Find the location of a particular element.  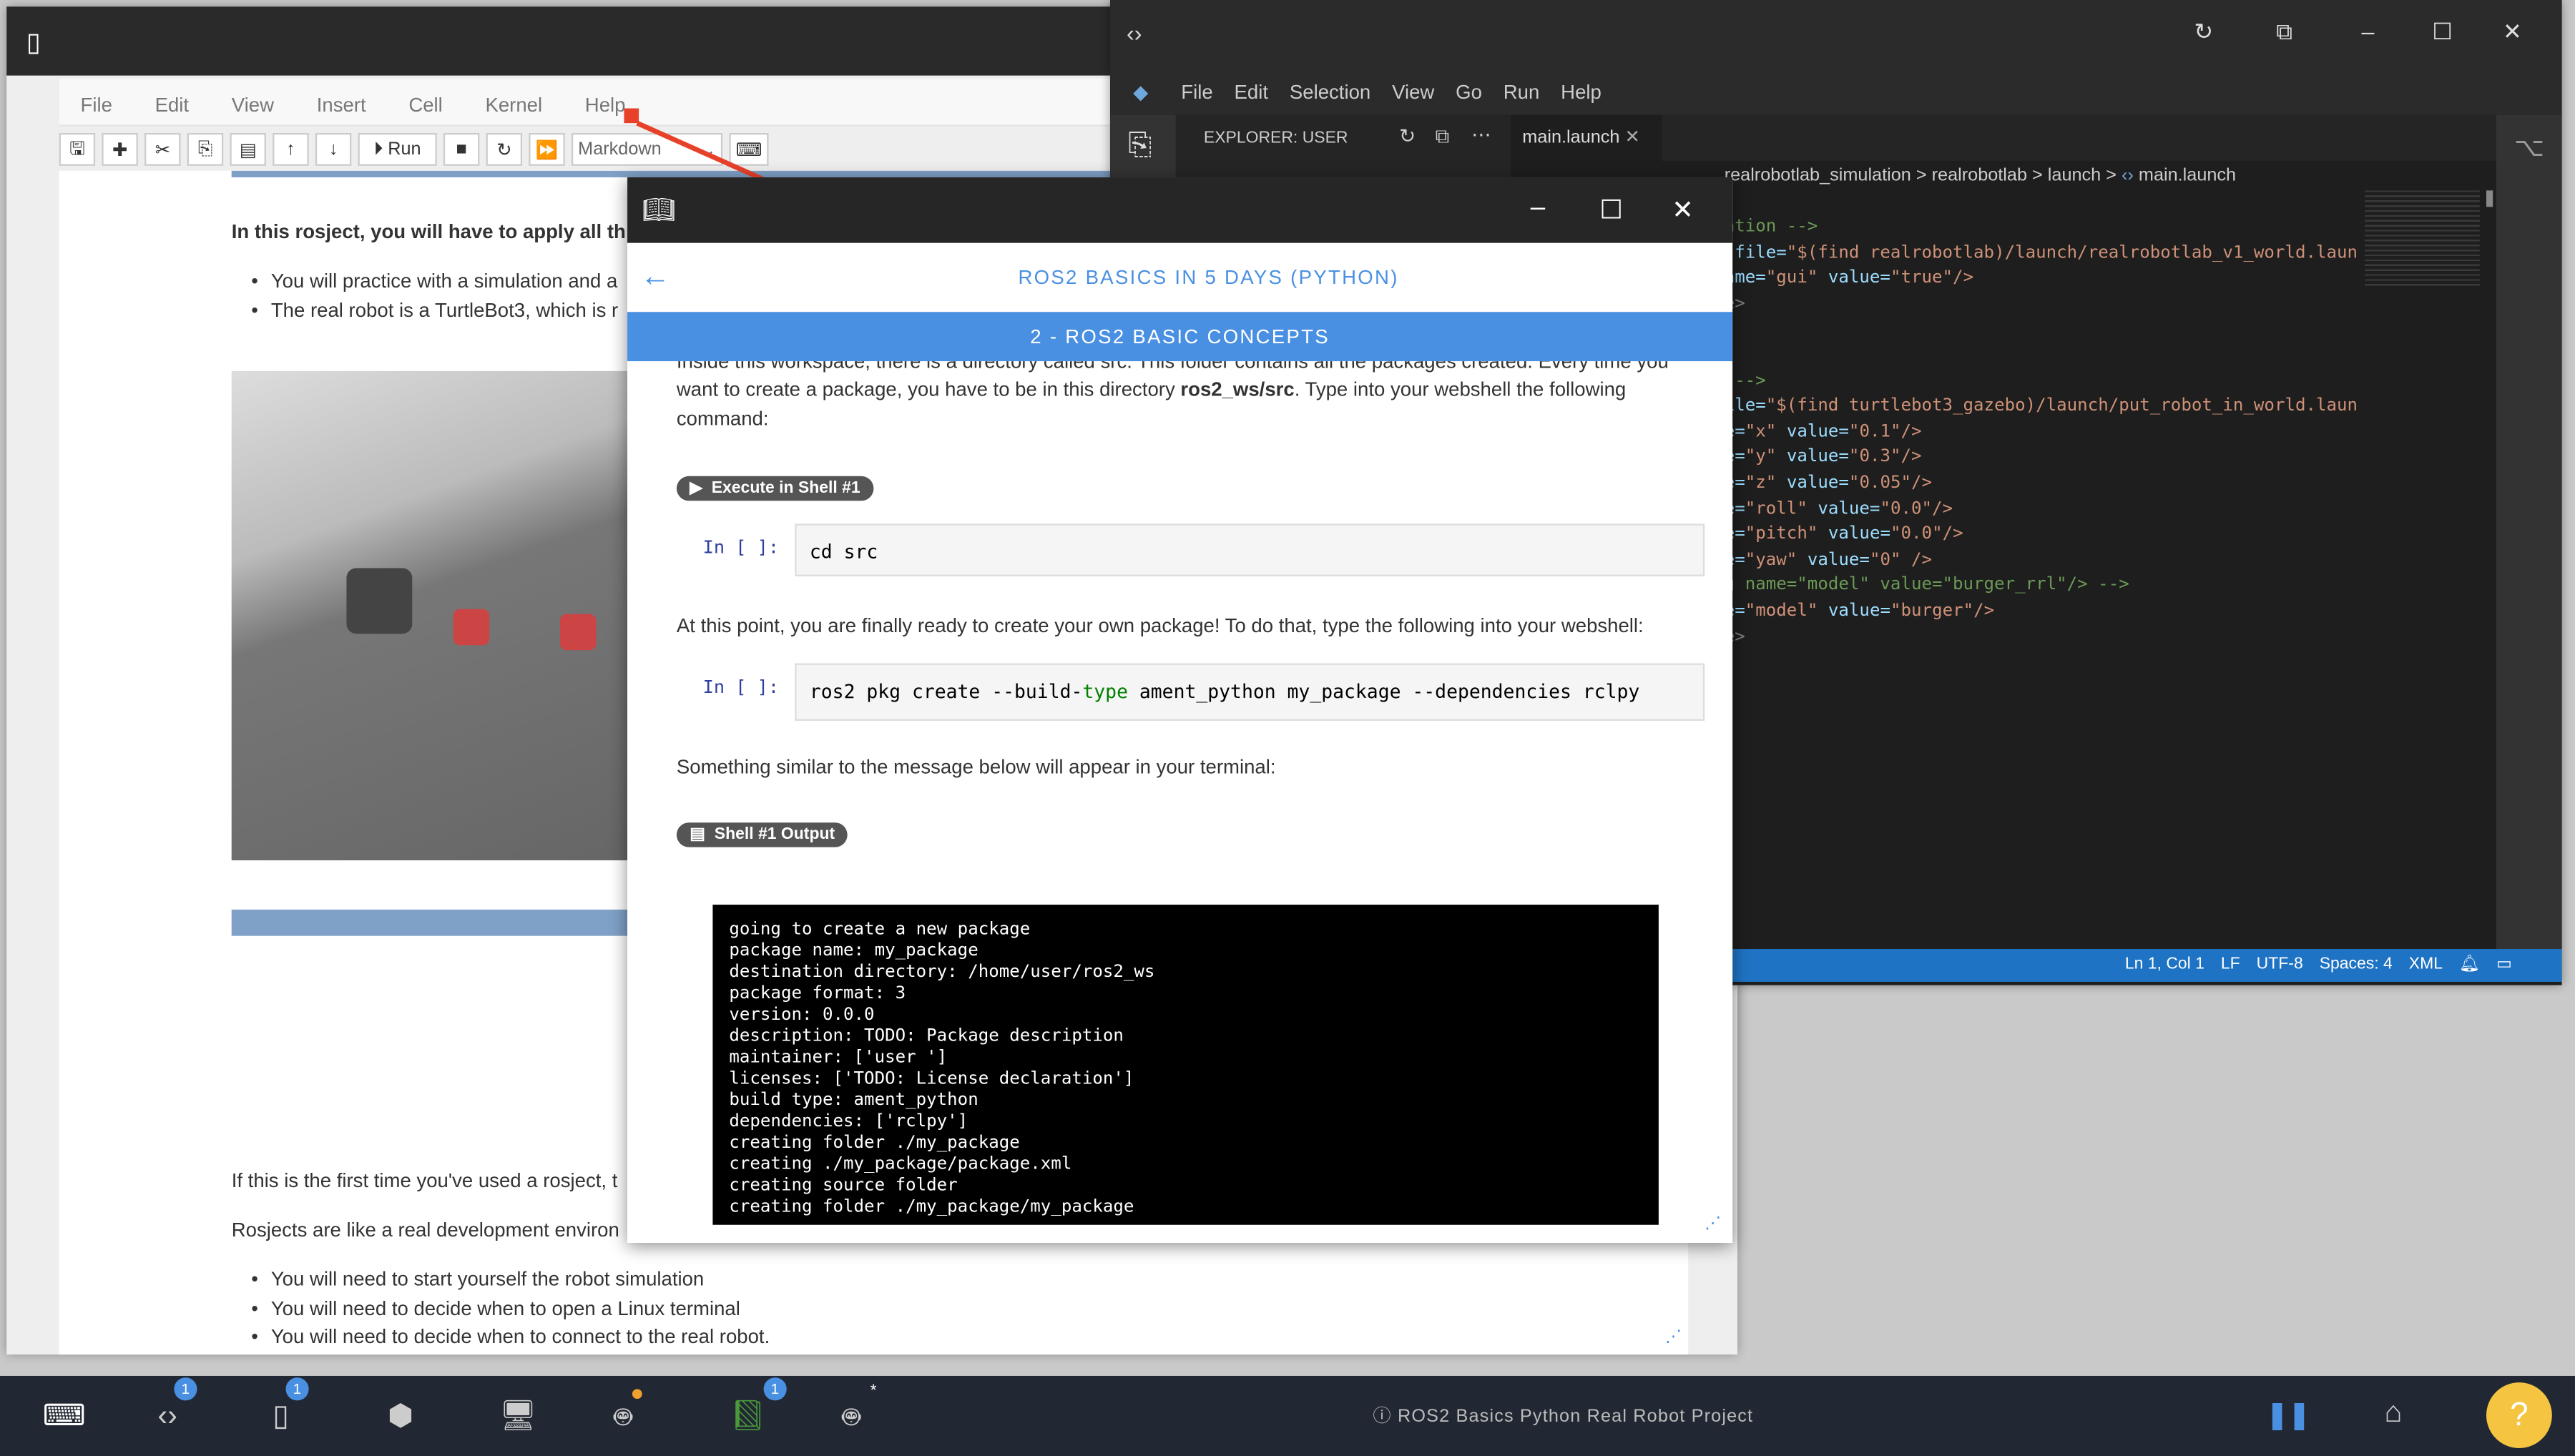

arrow-start-marker is located at coordinates (632, 116).